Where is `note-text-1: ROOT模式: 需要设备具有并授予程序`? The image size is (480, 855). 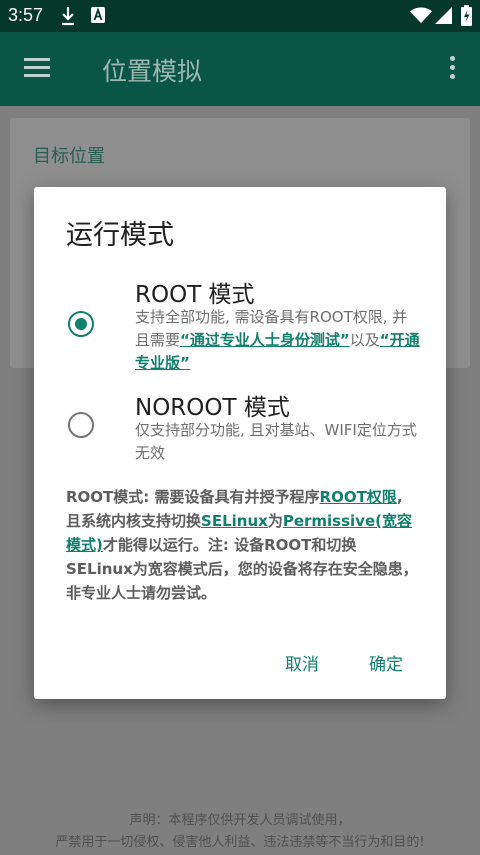
note-text-1: ROOT模式: 需要设备具有并授予程序 is located at coordinates (193, 497).